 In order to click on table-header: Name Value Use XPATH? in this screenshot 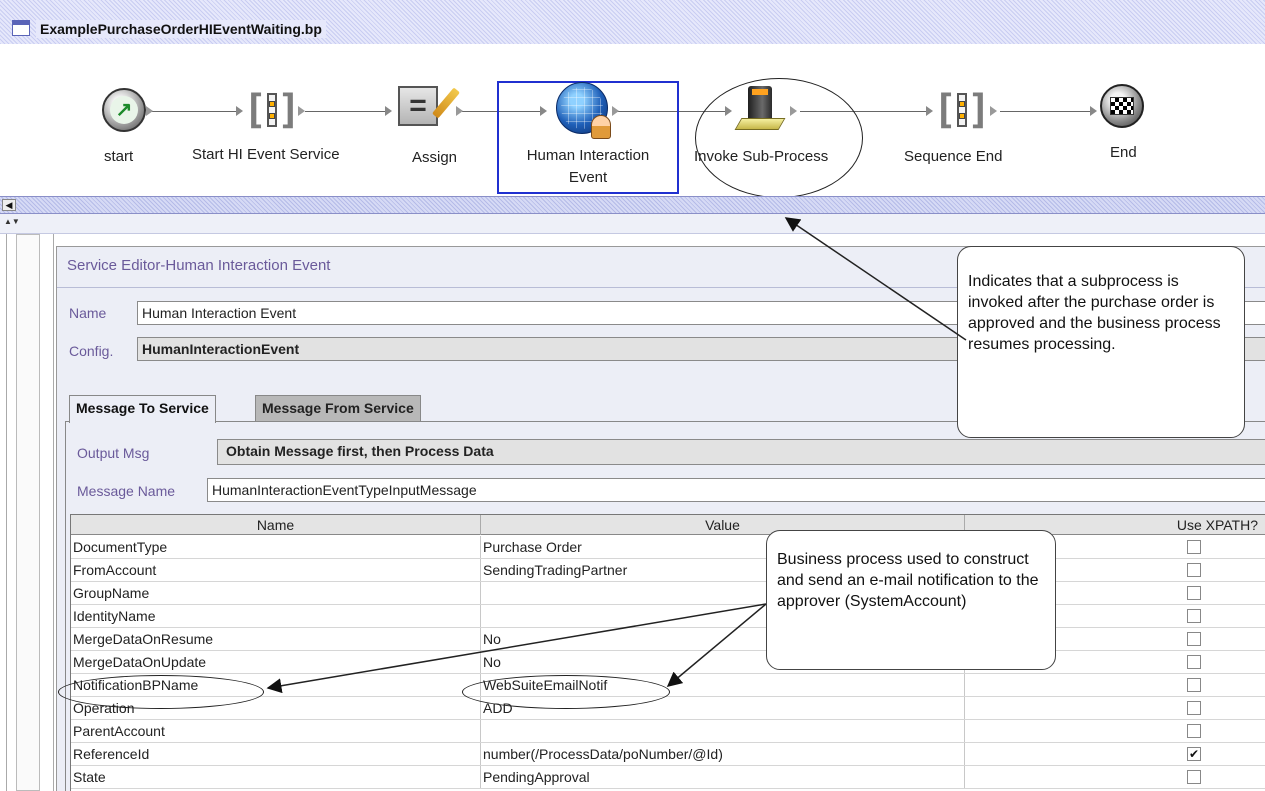, I will do `click(668, 525)`.